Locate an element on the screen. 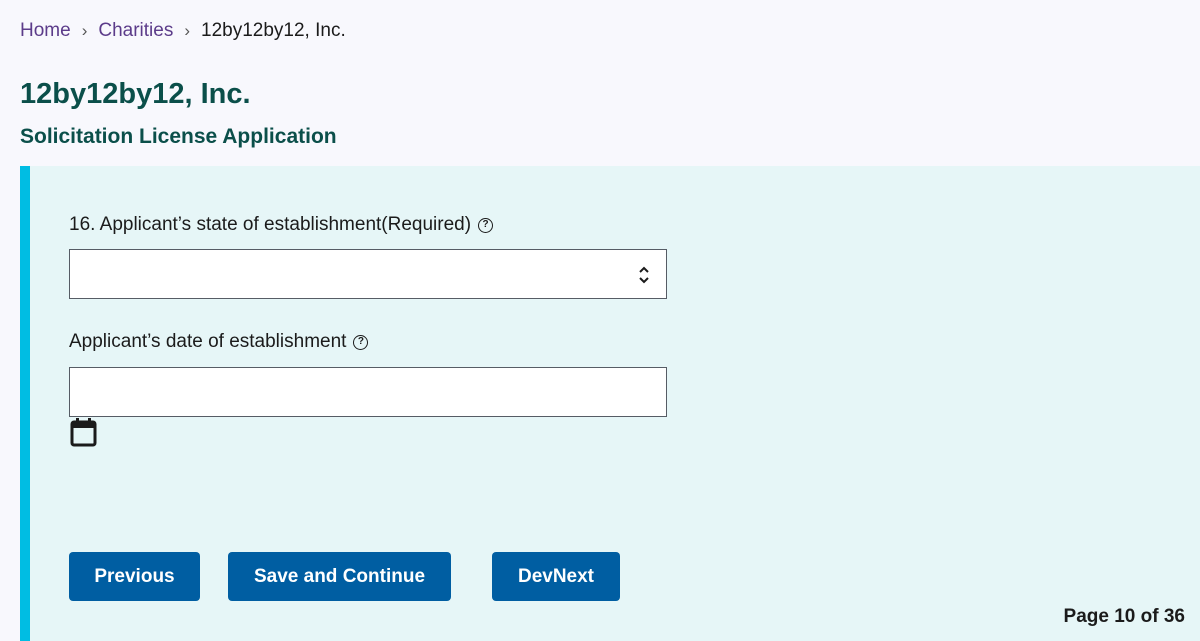 This screenshot has height=641, width=1200. date-field-label: Applicant’s date of establishment ? is located at coordinates (219, 342).